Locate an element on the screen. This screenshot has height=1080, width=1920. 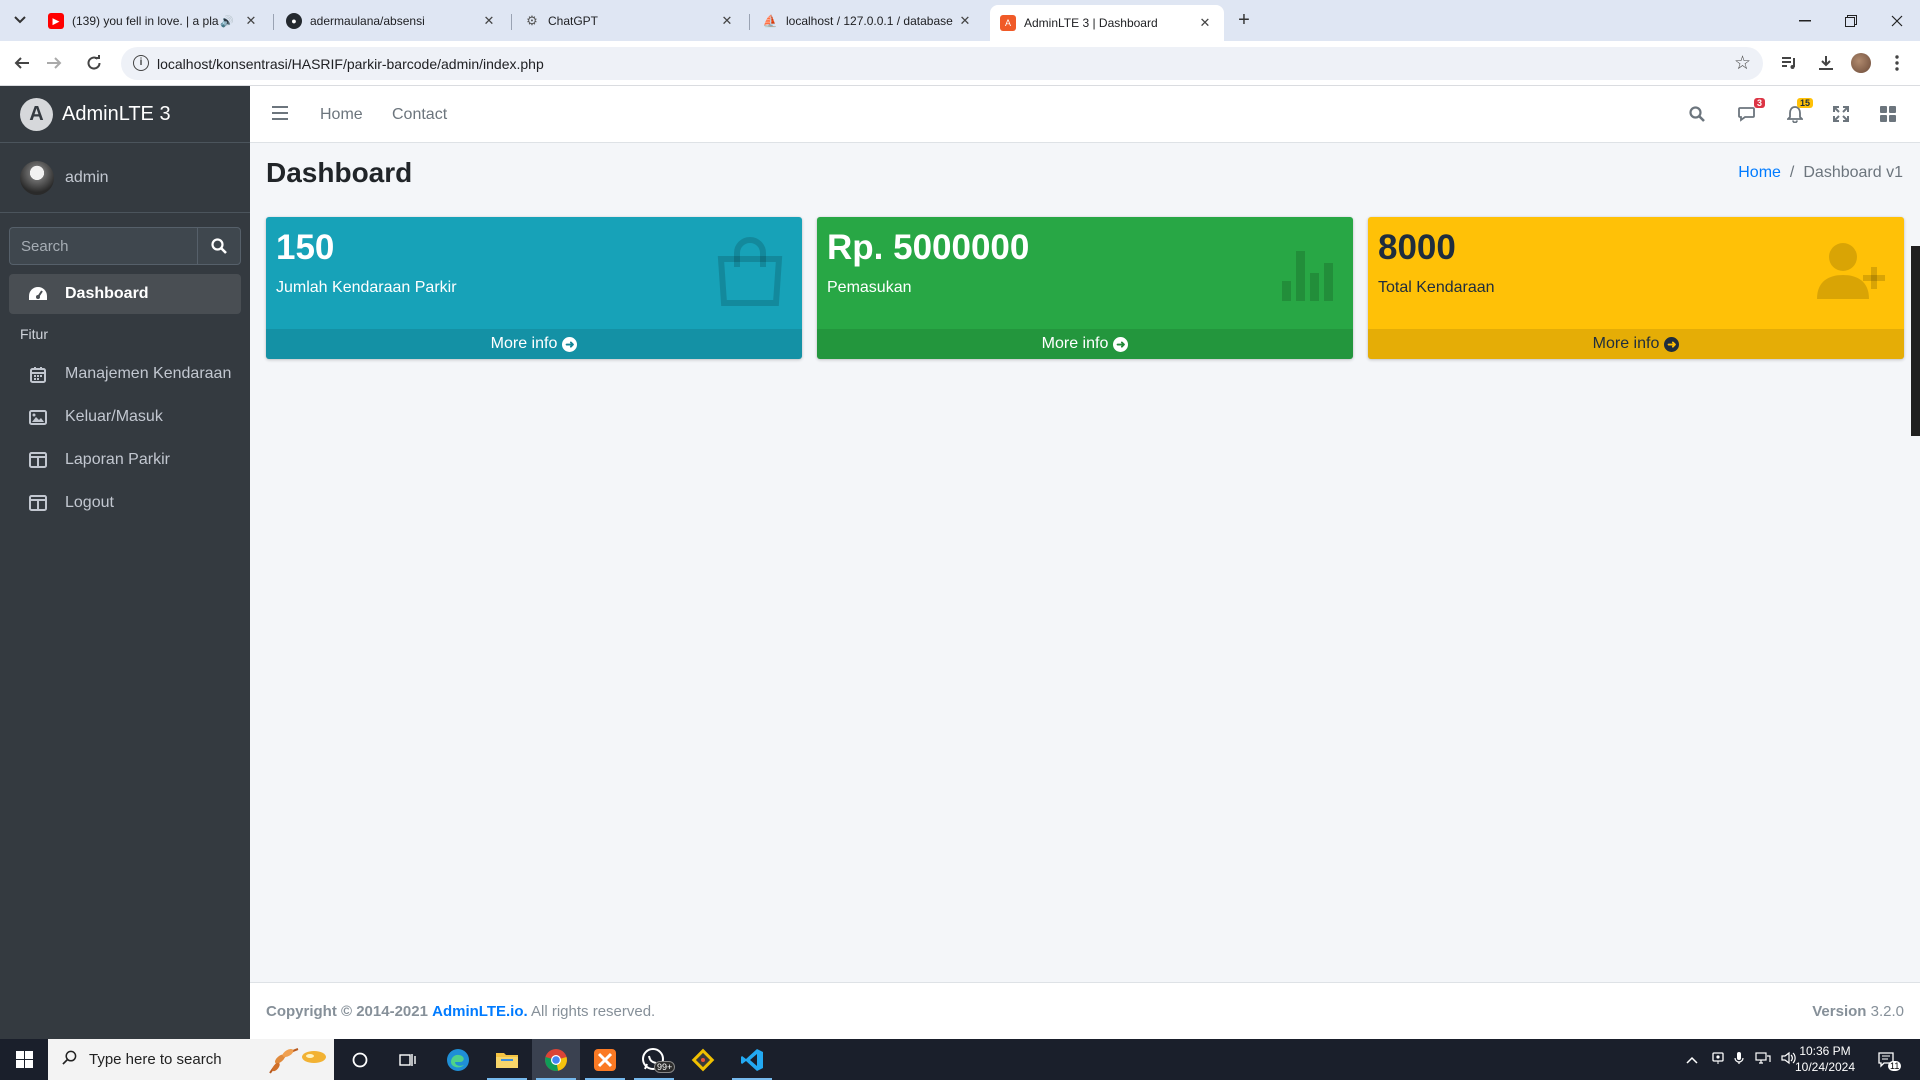
brand-link: A AdminLTE 3 is located at coordinates (125, 114).